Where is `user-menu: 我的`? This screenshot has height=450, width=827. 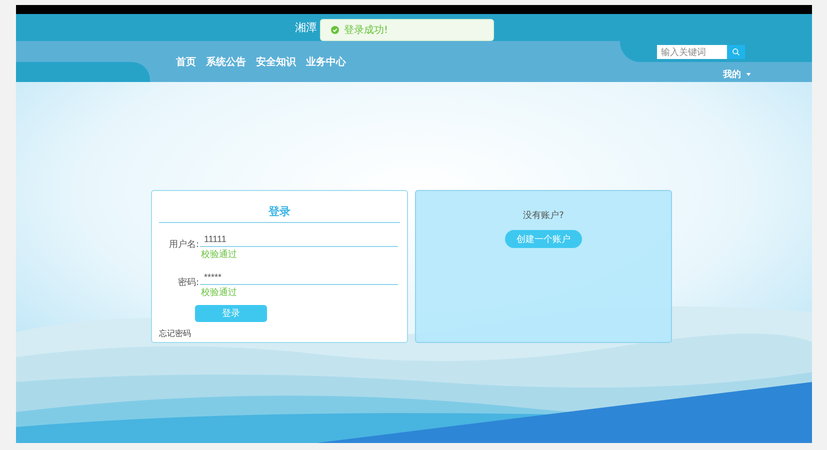
user-menu: 我的 is located at coordinates (737, 74).